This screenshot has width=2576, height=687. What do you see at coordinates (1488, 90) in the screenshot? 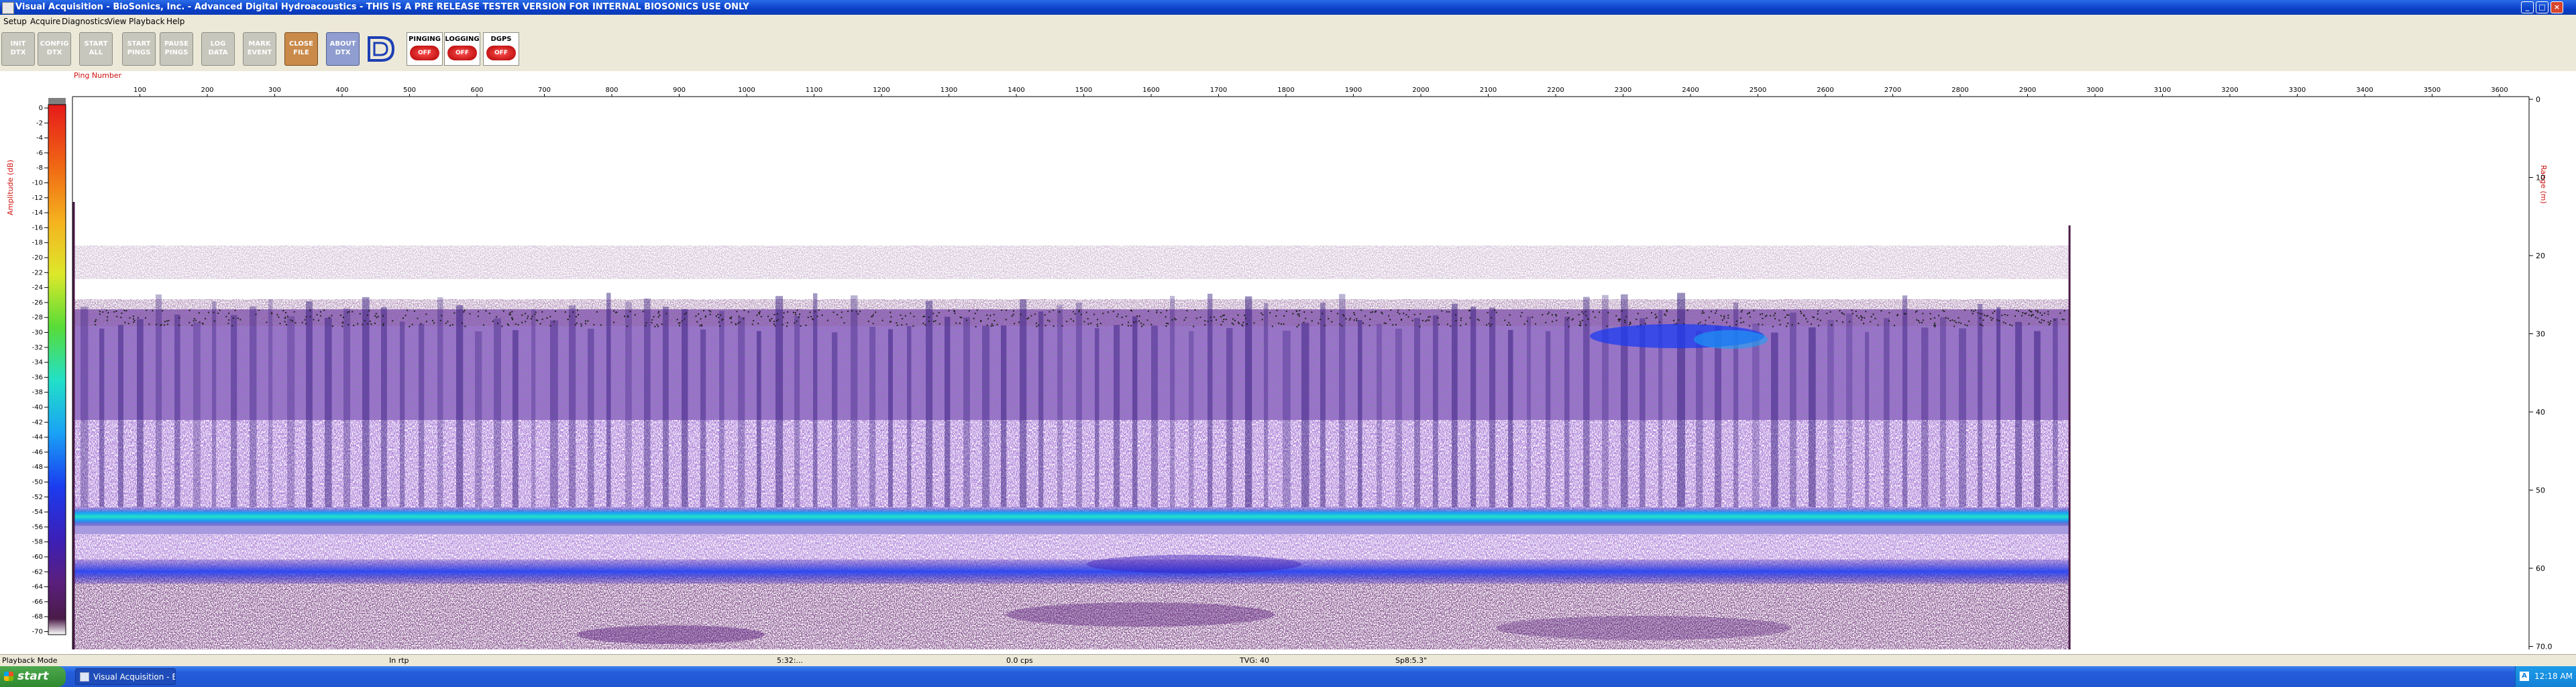
I see `ping-tick-label: 2100` at bounding box center [1488, 90].